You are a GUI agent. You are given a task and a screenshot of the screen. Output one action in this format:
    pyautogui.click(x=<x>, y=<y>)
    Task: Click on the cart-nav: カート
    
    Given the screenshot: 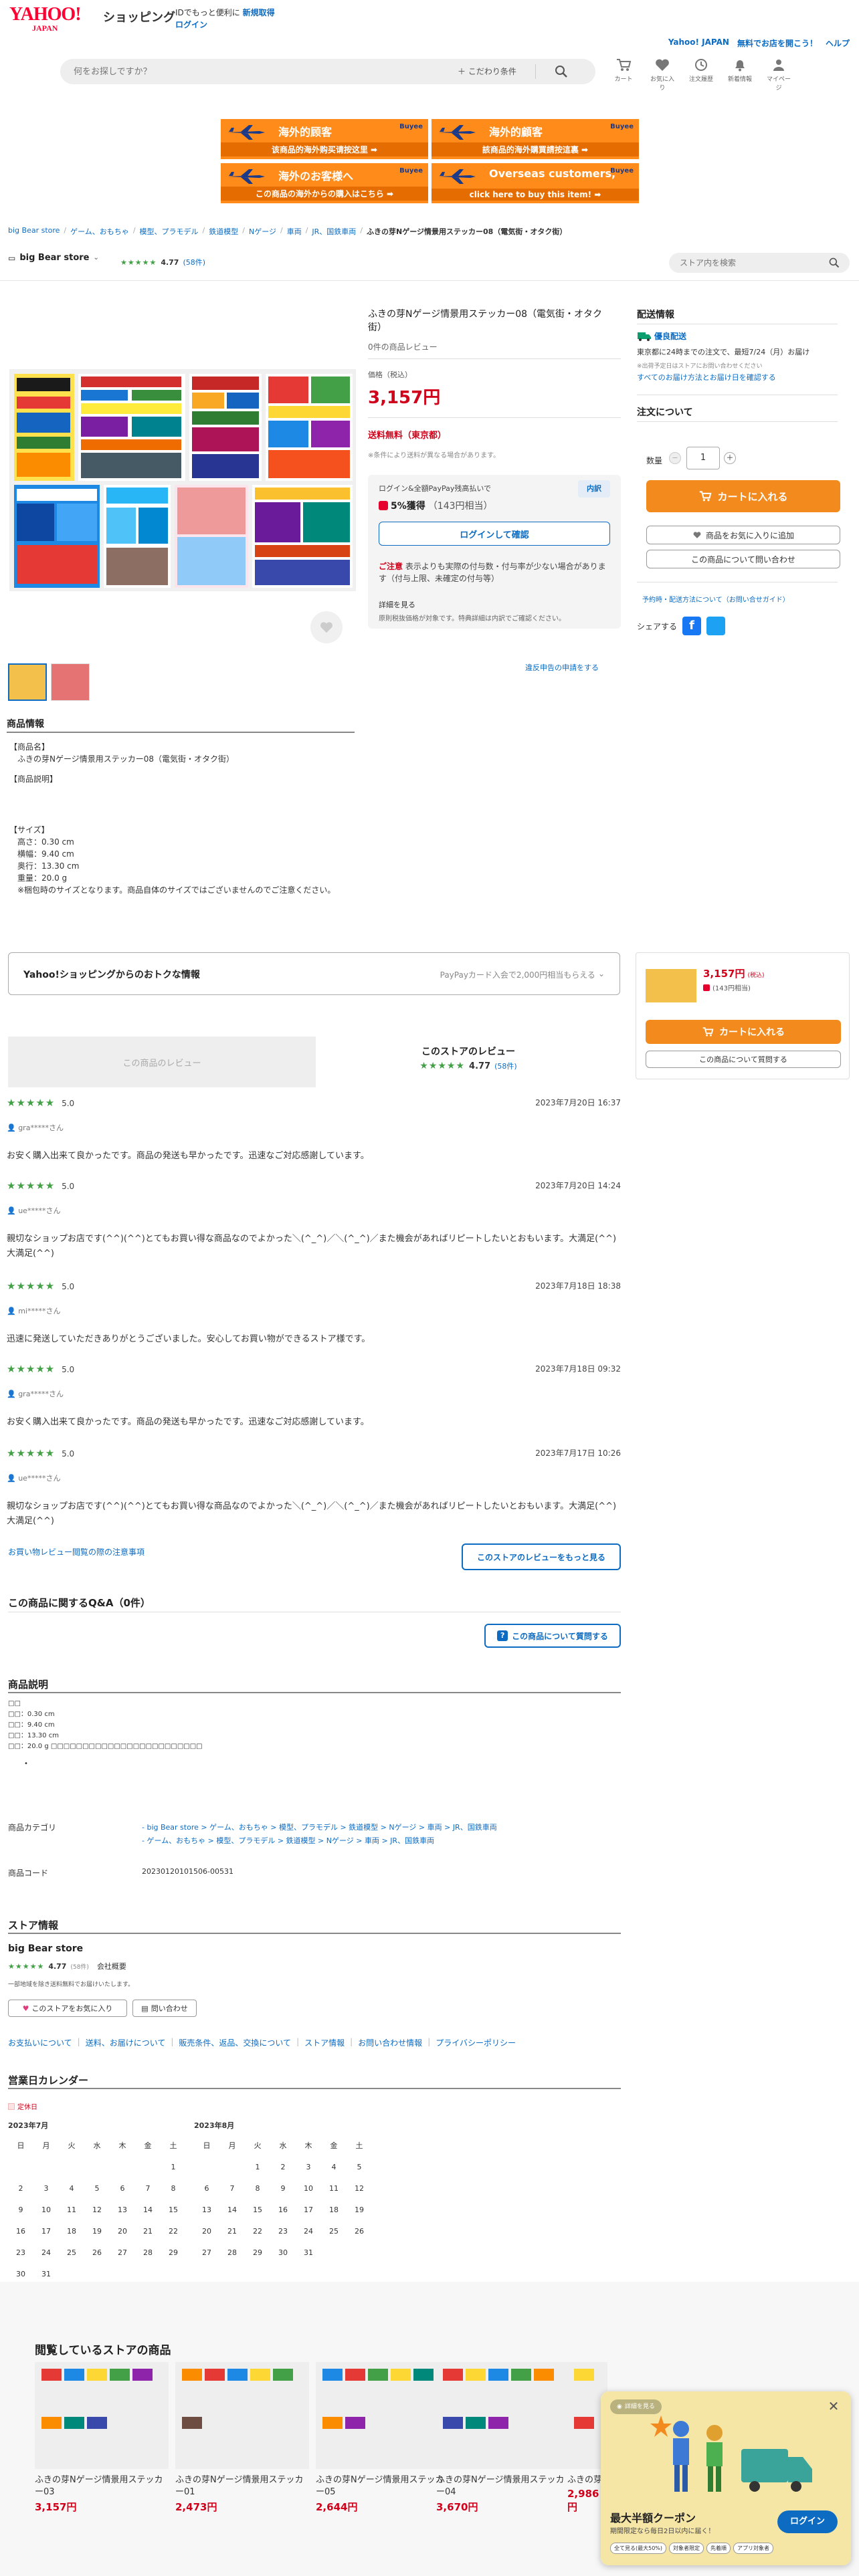 What is the action you would take?
    pyautogui.click(x=623, y=75)
    